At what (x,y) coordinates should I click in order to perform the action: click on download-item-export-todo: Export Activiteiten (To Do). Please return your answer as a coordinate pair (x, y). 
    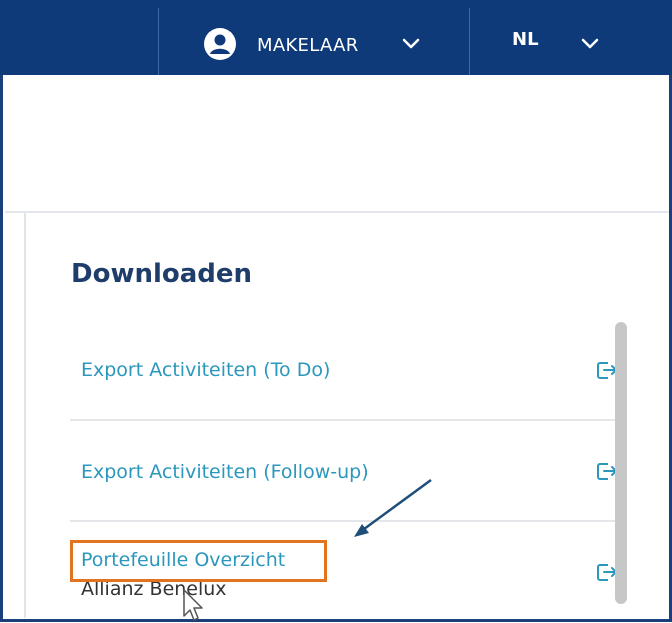
    Looking at the image, I should click on (344, 370).